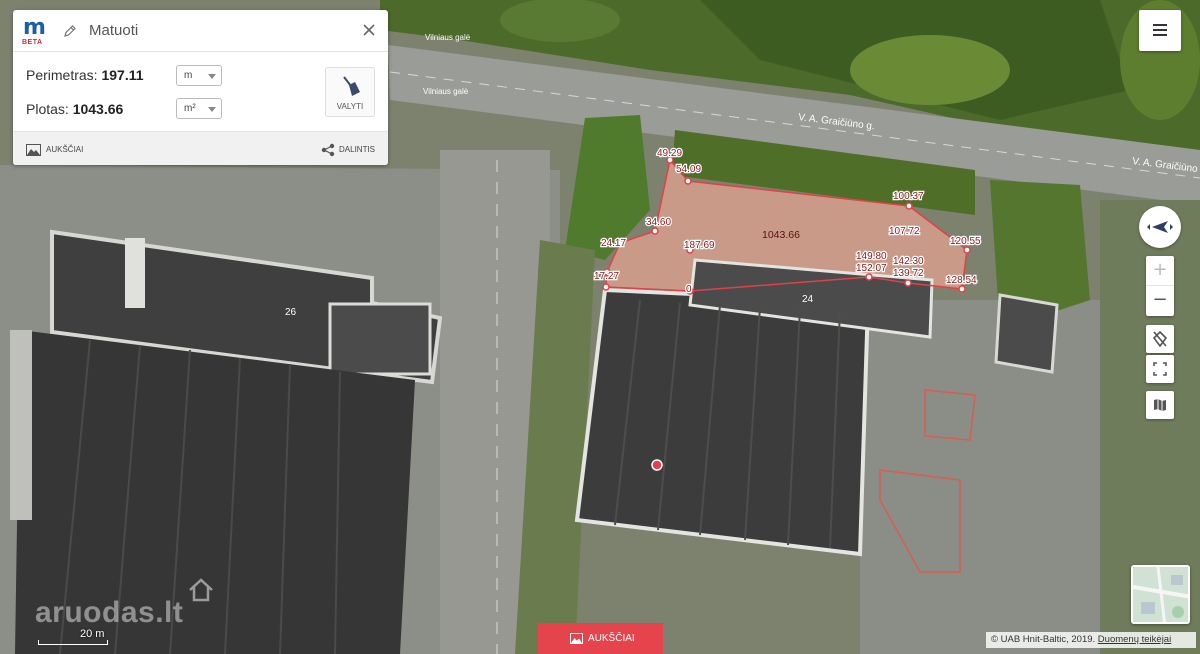 This screenshot has width=1200, height=654. Describe the element at coordinates (92, 634) in the screenshot. I see `scale-label: 20 m` at that location.